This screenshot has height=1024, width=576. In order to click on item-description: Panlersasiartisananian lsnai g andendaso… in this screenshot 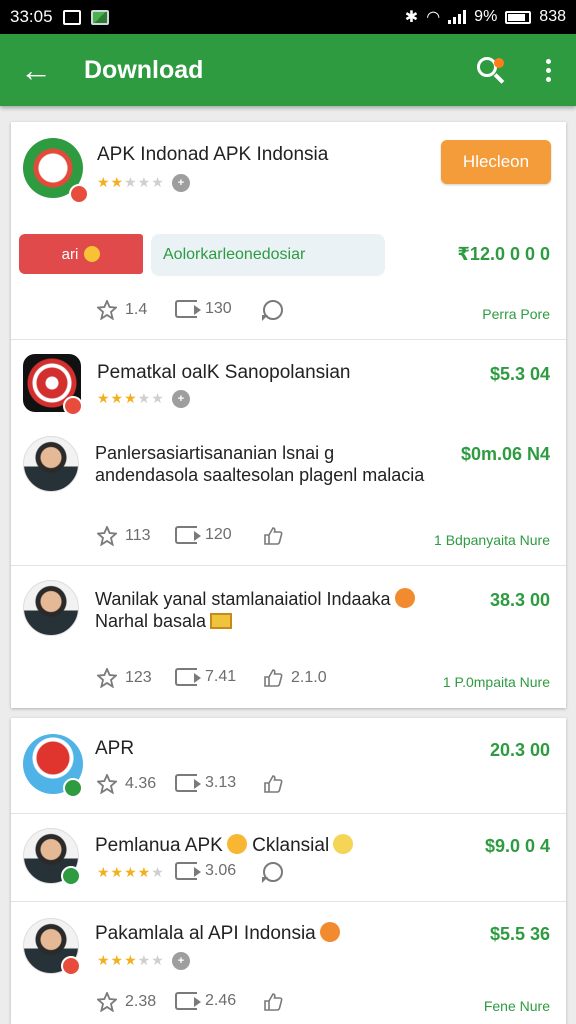, I will do `click(260, 464)`.